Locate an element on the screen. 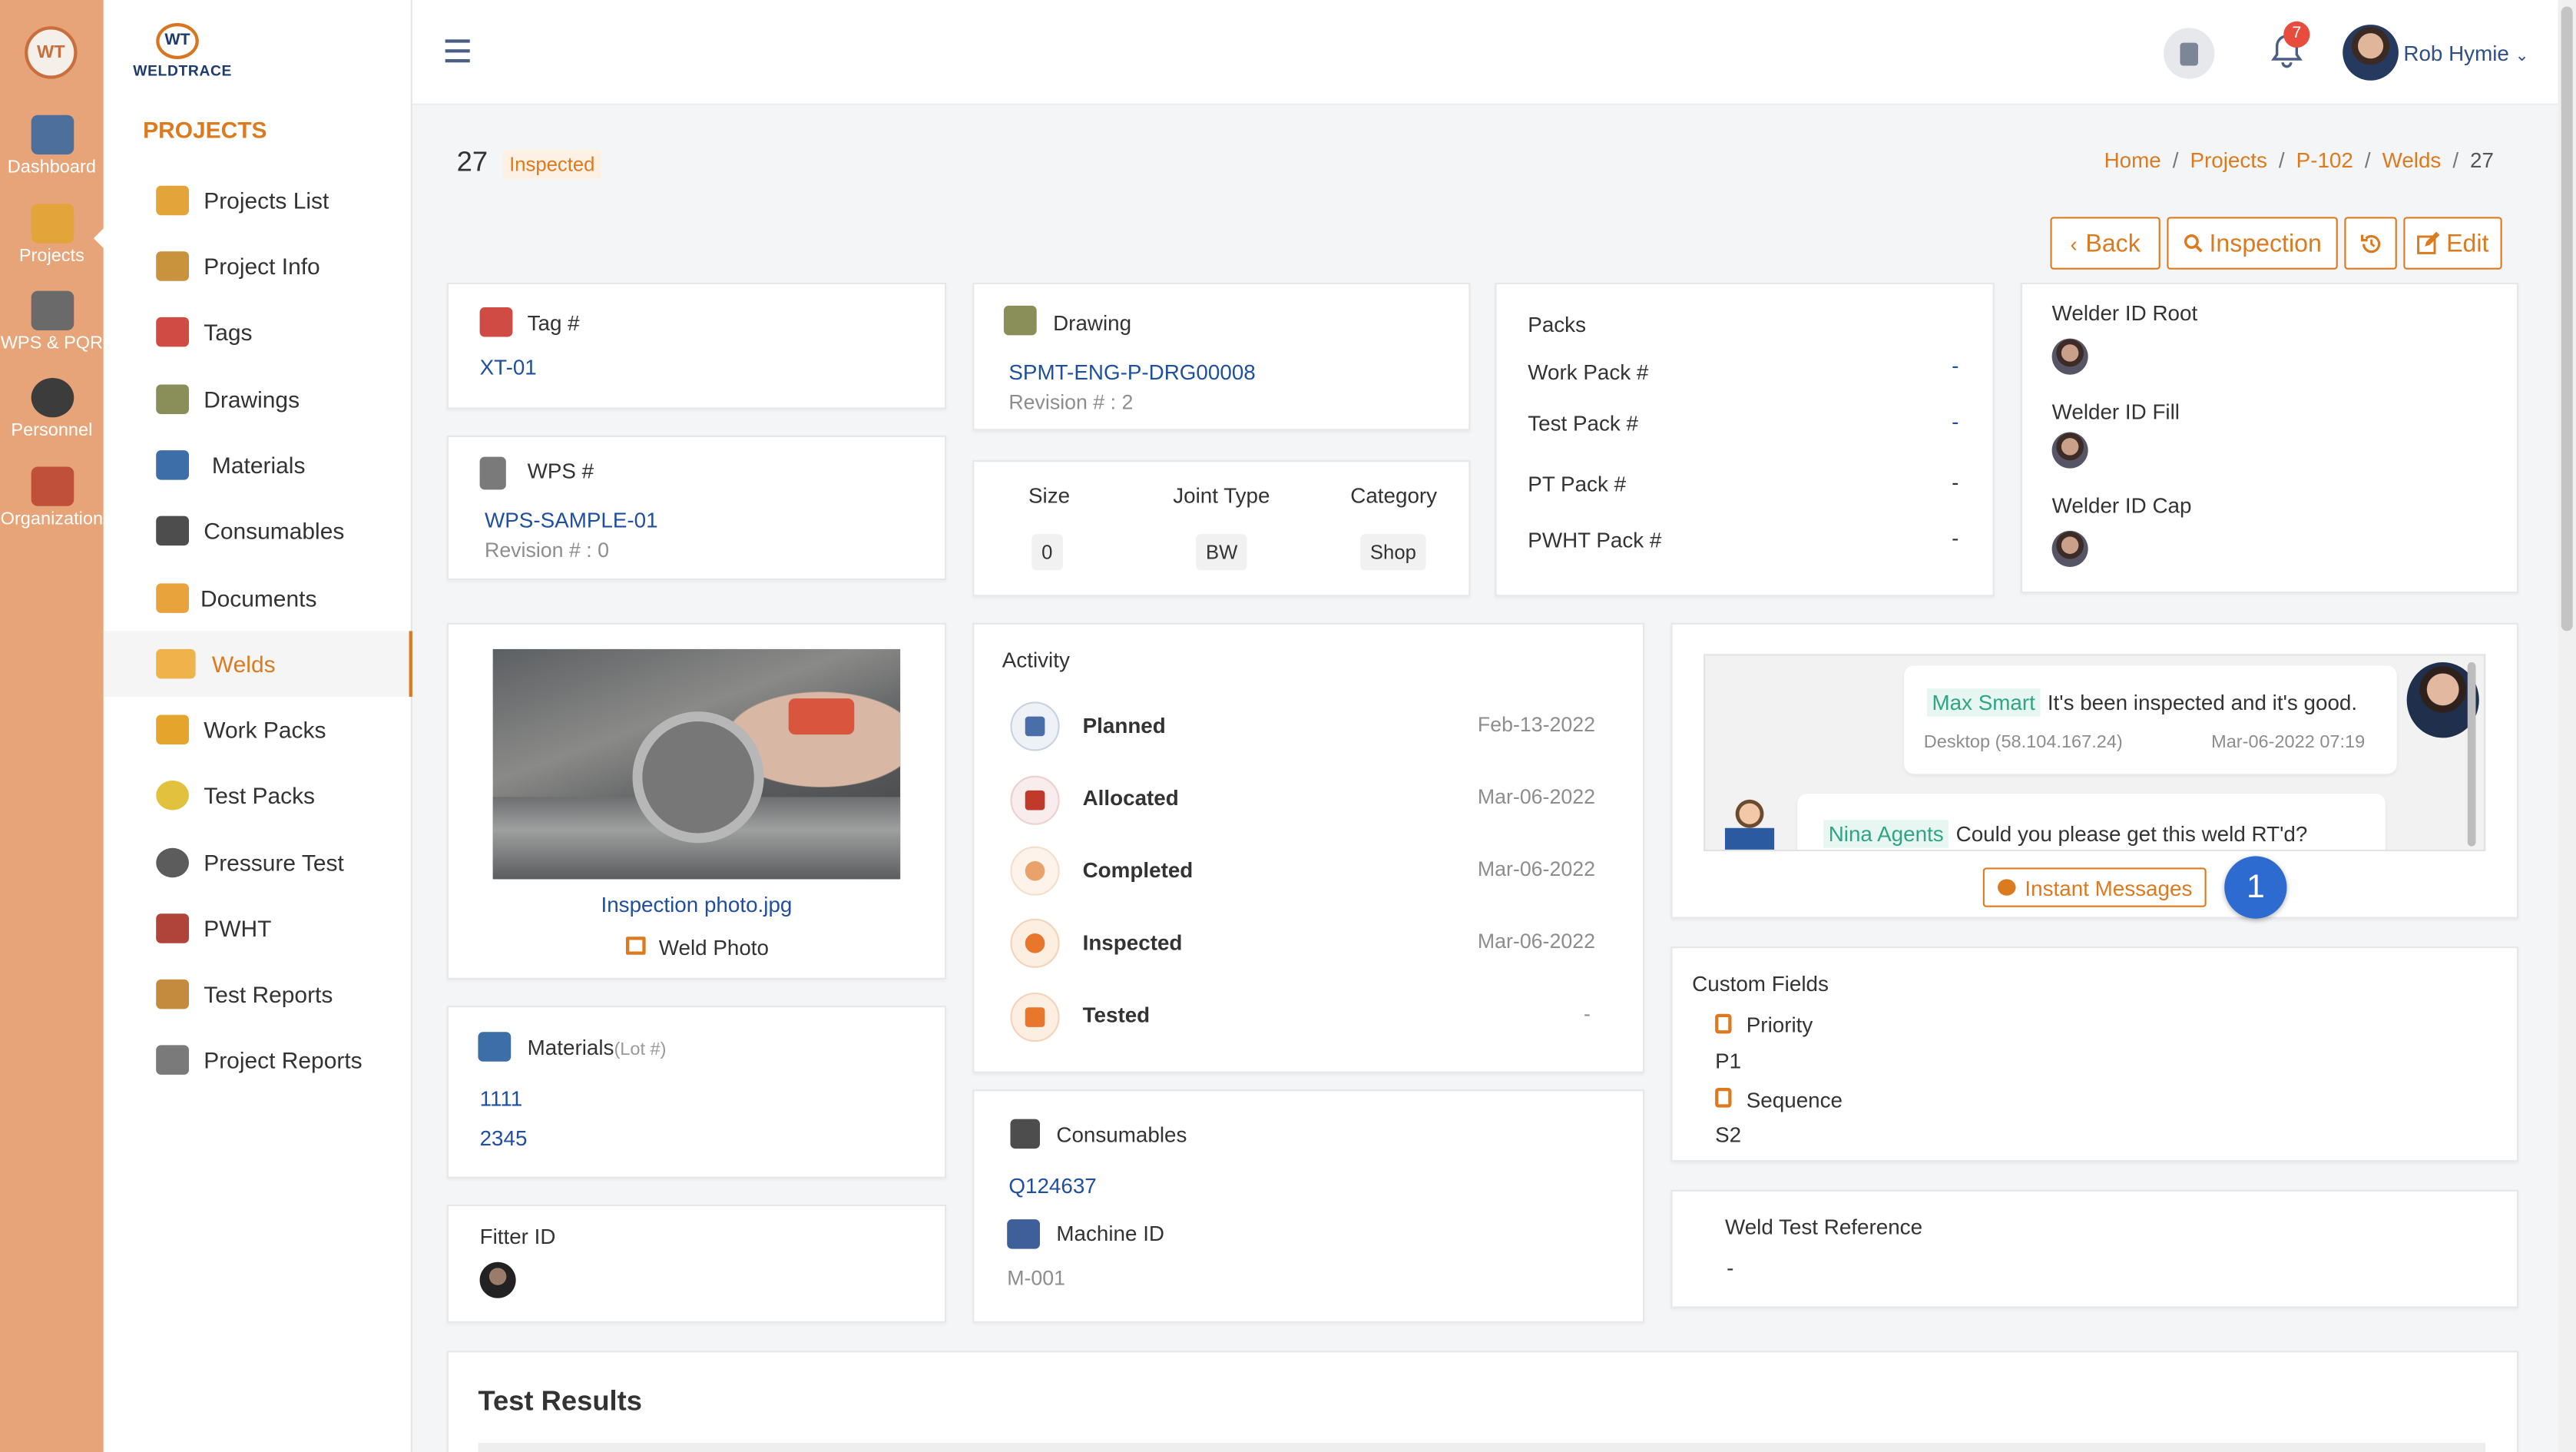  photo-filename-link: Inspection photo.jpg is located at coordinates (696, 904).